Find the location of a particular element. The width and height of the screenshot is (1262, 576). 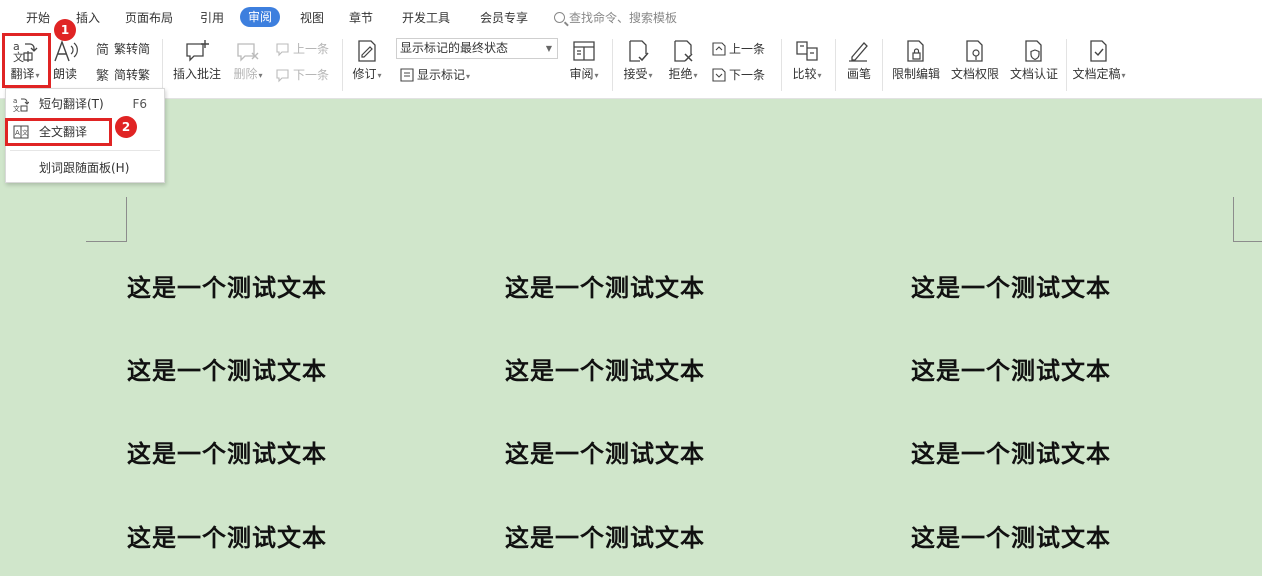

document-finalize-button: 文档定稿▾ is located at coordinates (1099, 60).